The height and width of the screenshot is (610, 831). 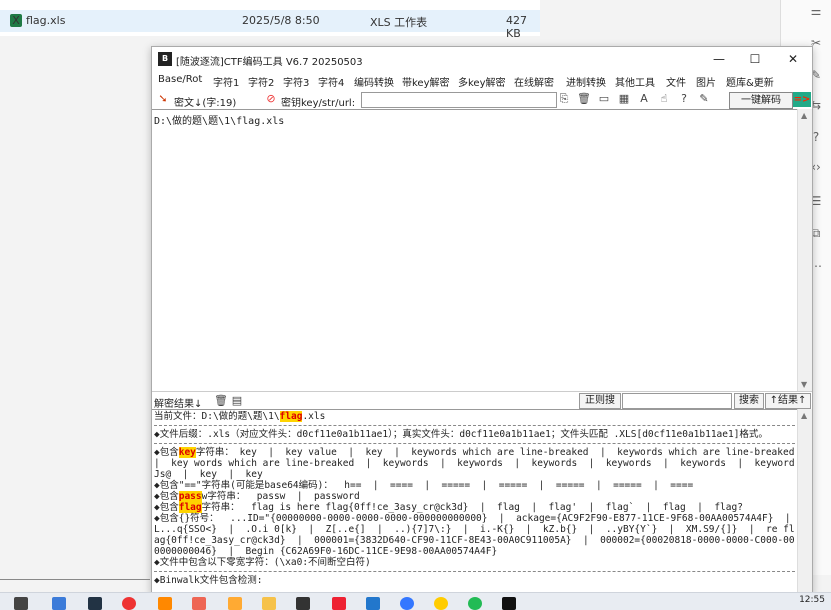 What do you see at coordinates (296, 81) in the screenshot?
I see `menu-char3: 字符3` at bounding box center [296, 81].